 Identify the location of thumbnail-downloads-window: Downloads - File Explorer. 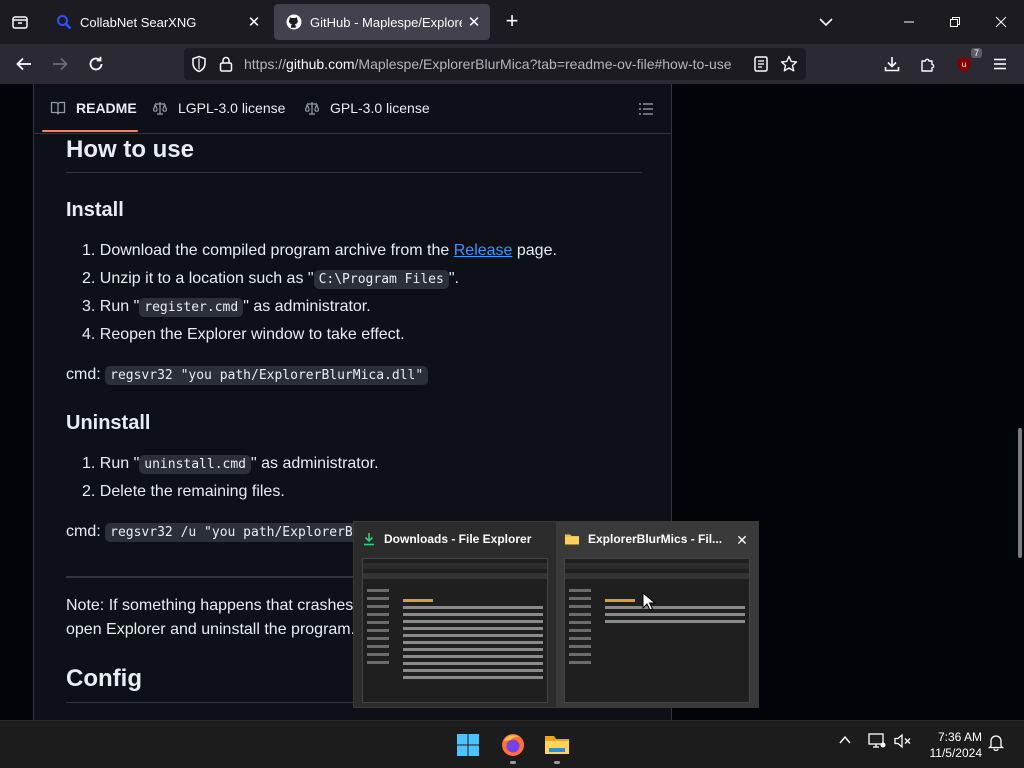
(454, 614).